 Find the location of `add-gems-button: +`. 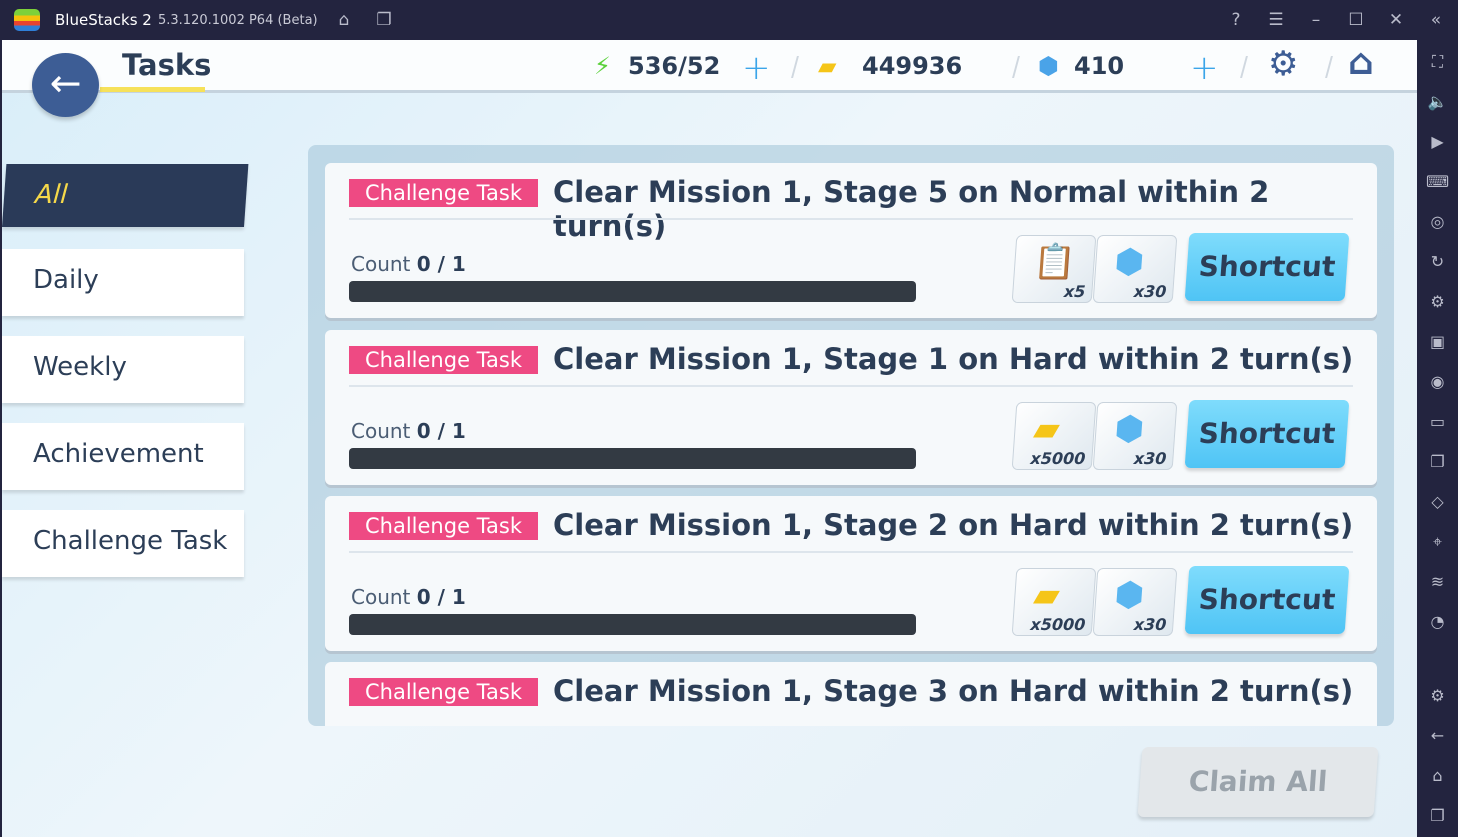

add-gems-button: + is located at coordinates (1204, 68).